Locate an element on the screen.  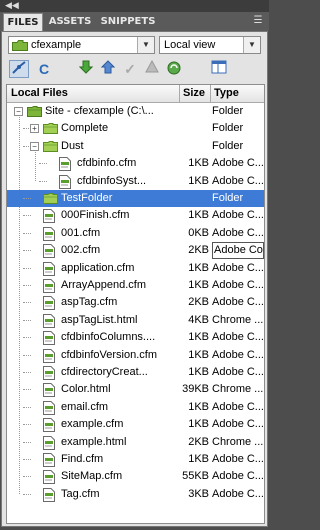
column-header-size: Size is located at coordinates (194, 93).